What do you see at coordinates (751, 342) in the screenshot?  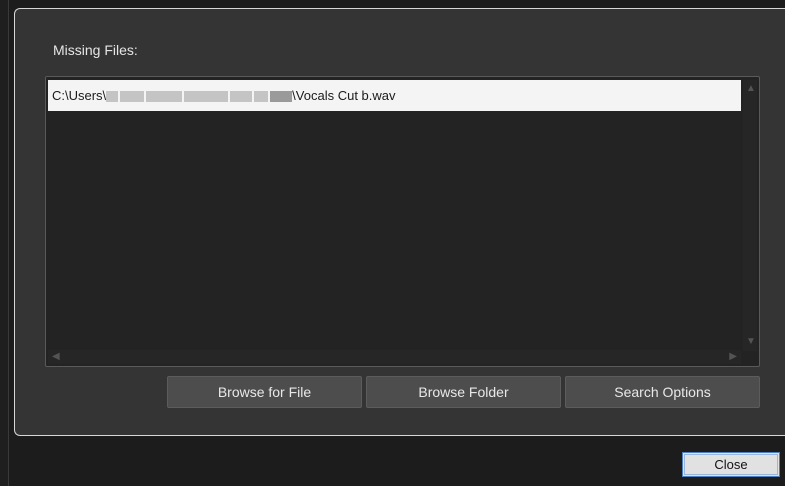 I see `scroll-down-icon: ▼` at bounding box center [751, 342].